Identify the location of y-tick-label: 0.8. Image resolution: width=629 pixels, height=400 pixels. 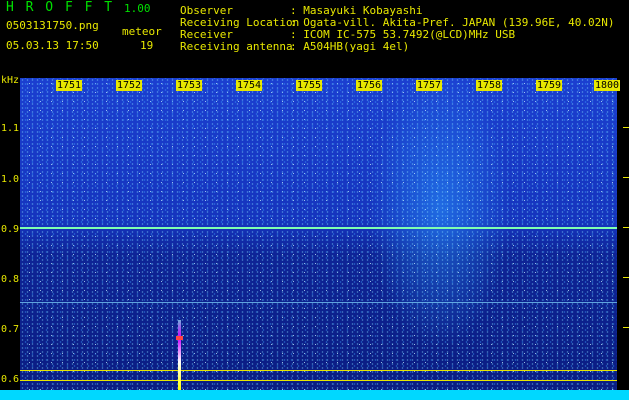
(10, 279).